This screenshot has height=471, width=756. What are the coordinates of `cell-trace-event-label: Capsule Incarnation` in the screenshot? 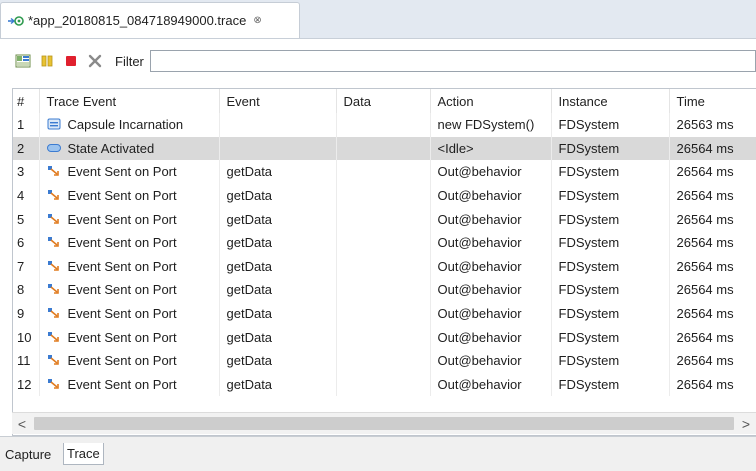 It's located at (125, 125).